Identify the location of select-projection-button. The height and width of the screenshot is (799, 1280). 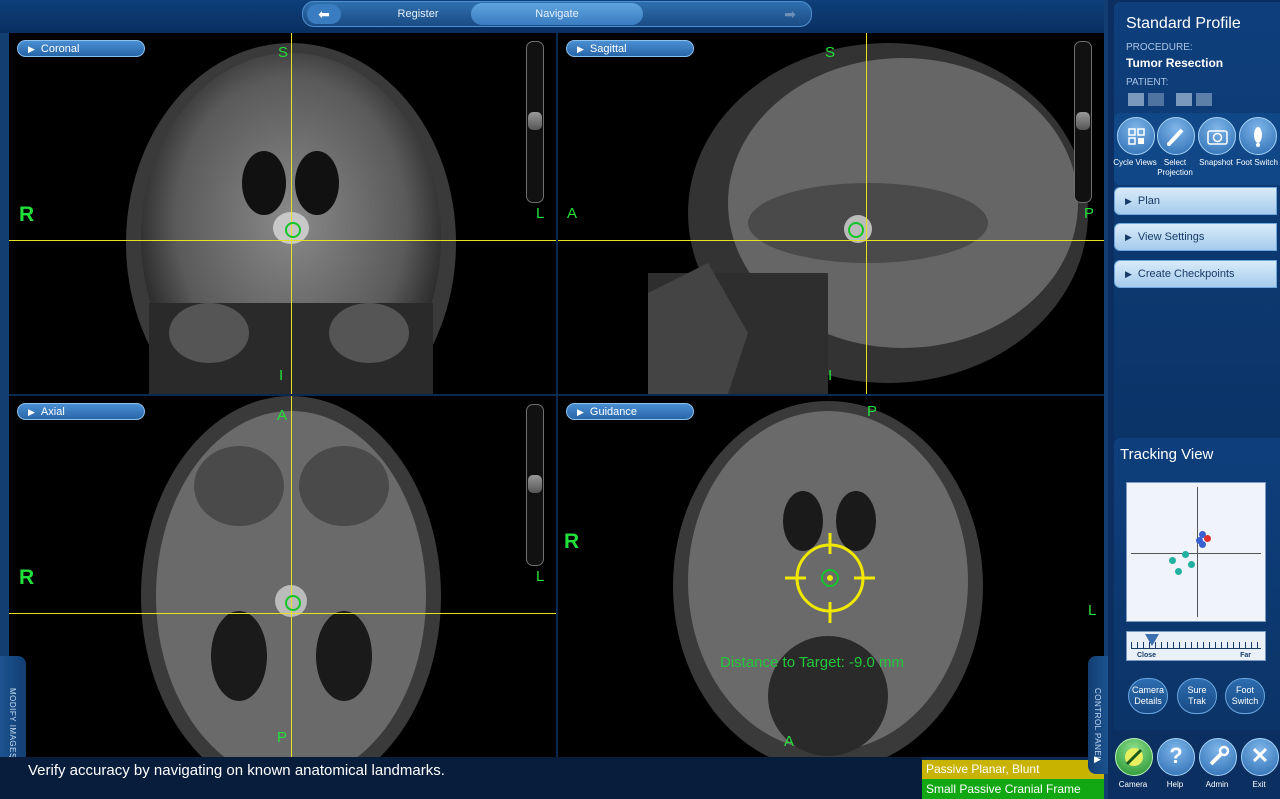
(1176, 136).